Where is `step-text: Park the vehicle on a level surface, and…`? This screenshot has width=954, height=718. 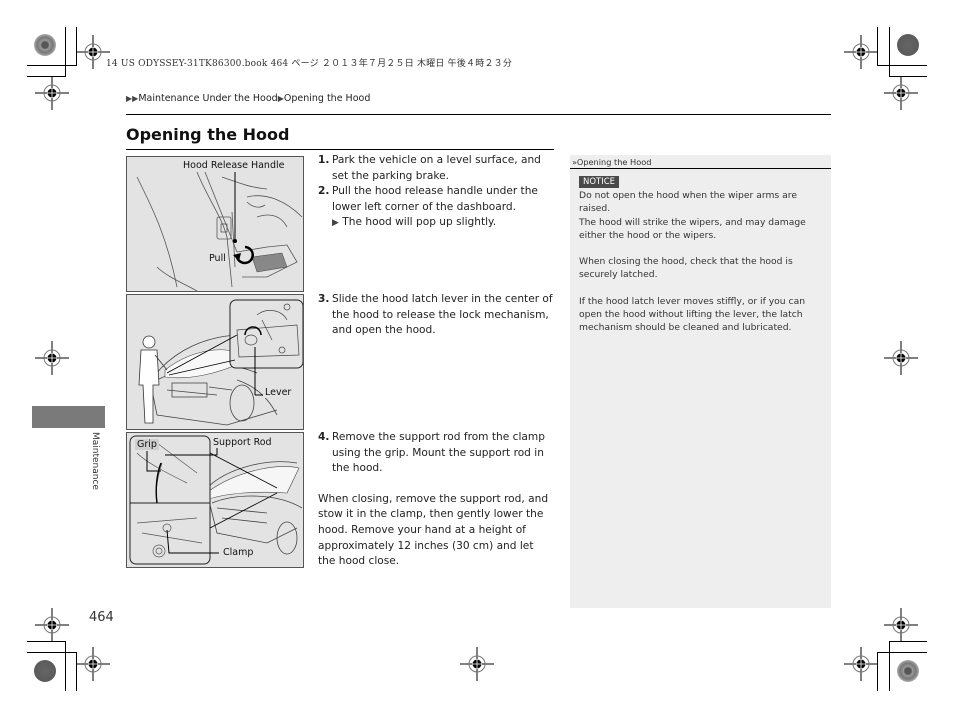
step-text: Park the vehicle on a level surface, and… is located at coordinates (436, 168).